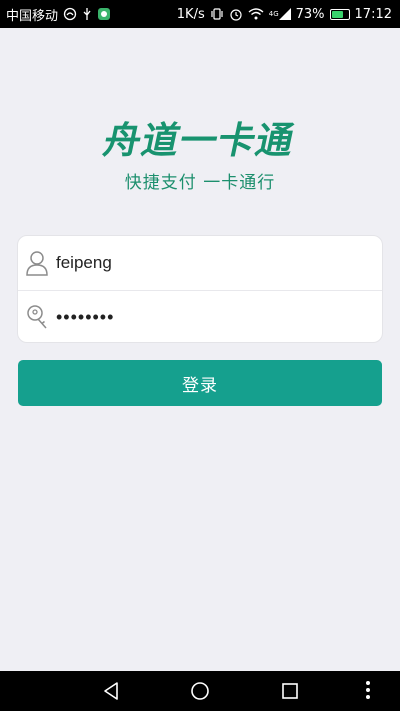 Image resolution: width=400 pixels, height=711 pixels. What do you see at coordinates (236, 14) in the screenshot?
I see `alarm-icon` at bounding box center [236, 14].